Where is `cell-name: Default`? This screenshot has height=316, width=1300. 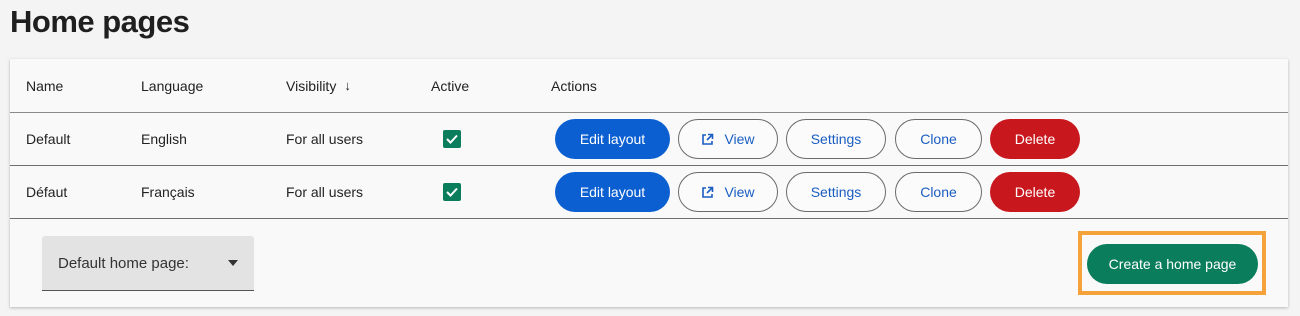
cell-name: Default is located at coordinates (48, 139).